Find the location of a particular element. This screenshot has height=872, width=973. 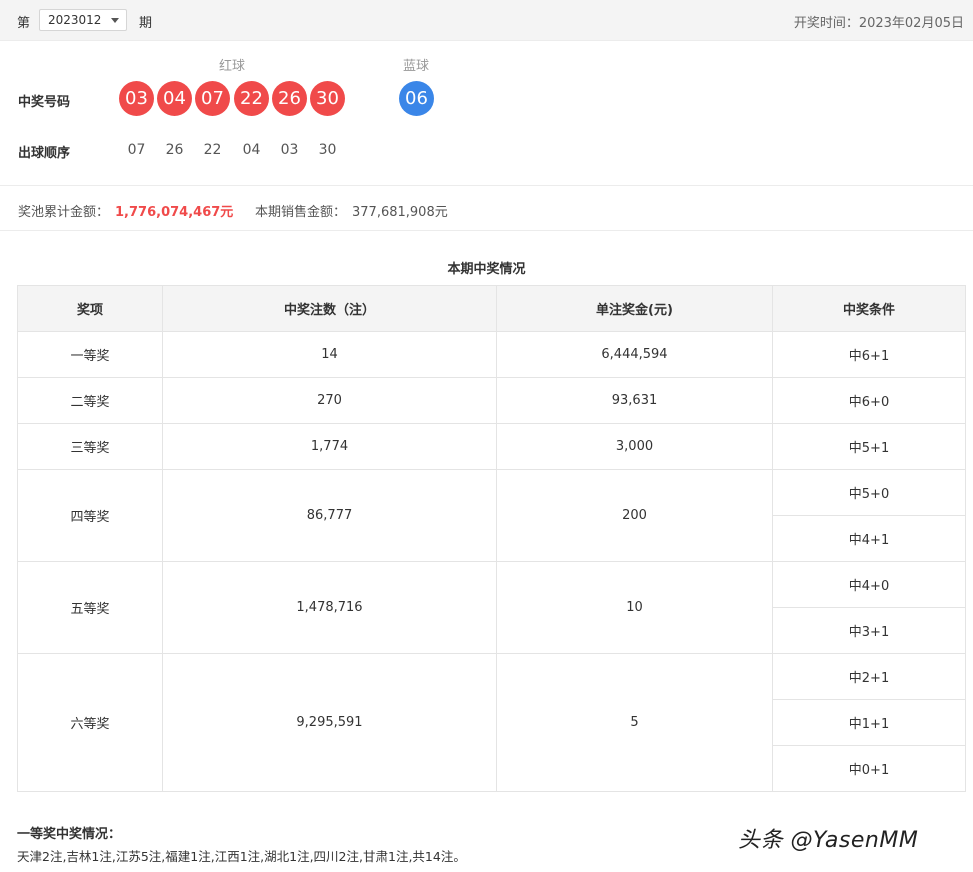

issue-suffix: 期 is located at coordinates (146, 23).